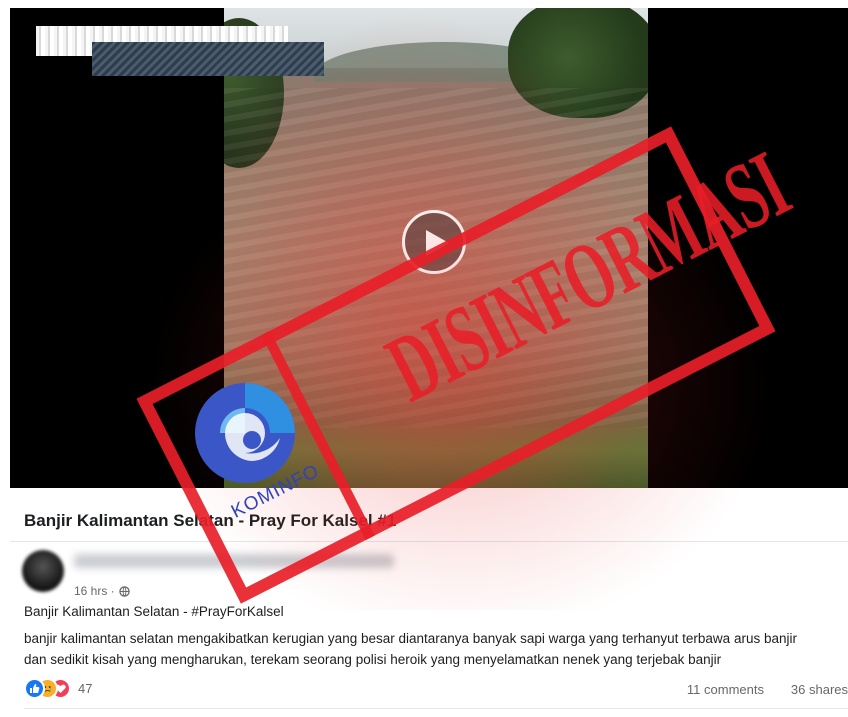 The height and width of the screenshot is (717, 848). I want to click on reaction-count: 47, so click(85, 688).